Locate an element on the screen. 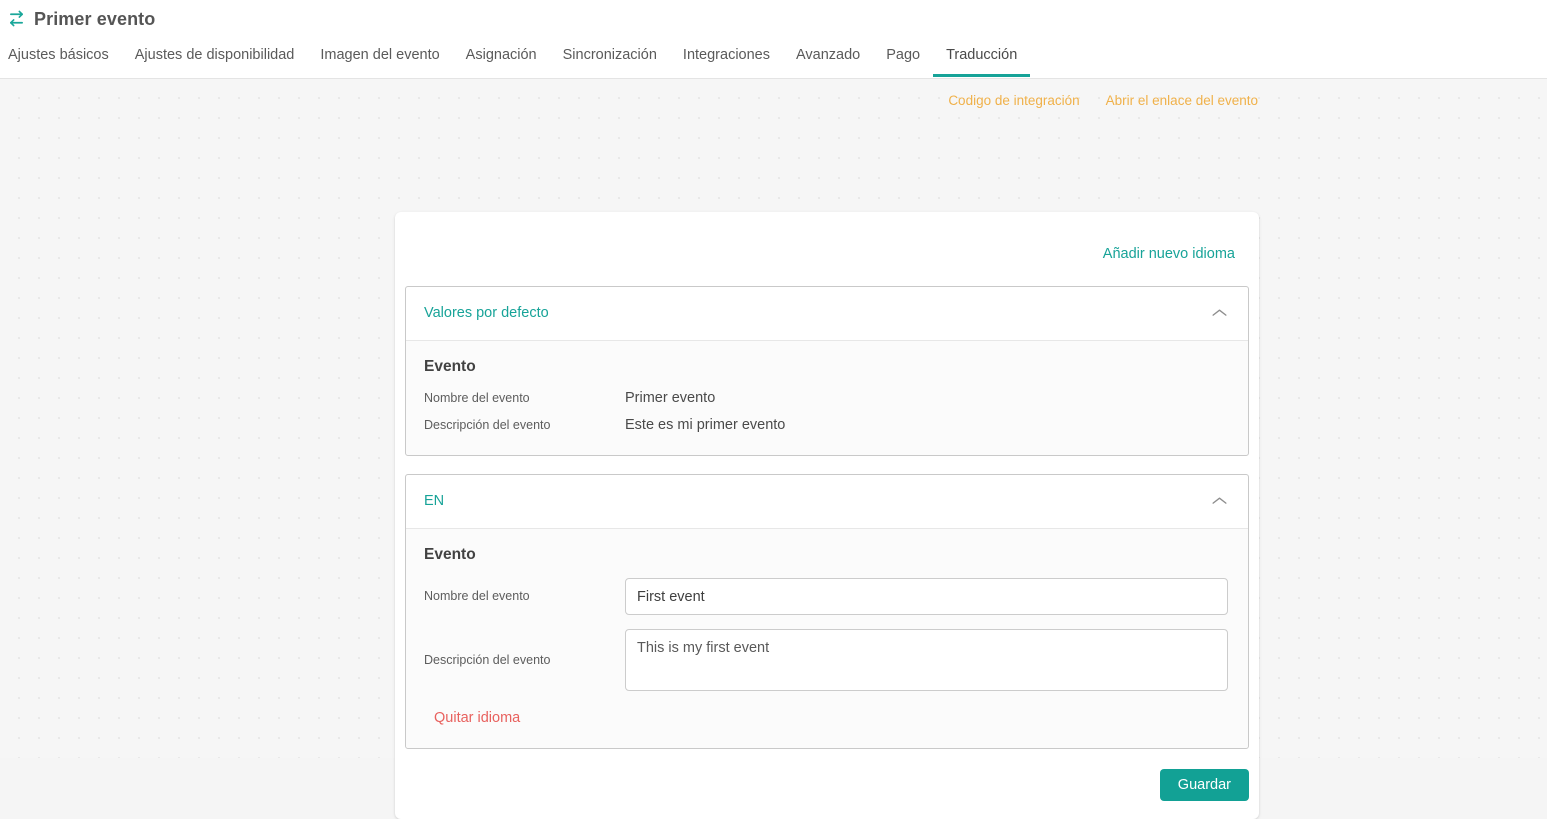  event-name-label: Nombre del evento is located at coordinates (477, 596).